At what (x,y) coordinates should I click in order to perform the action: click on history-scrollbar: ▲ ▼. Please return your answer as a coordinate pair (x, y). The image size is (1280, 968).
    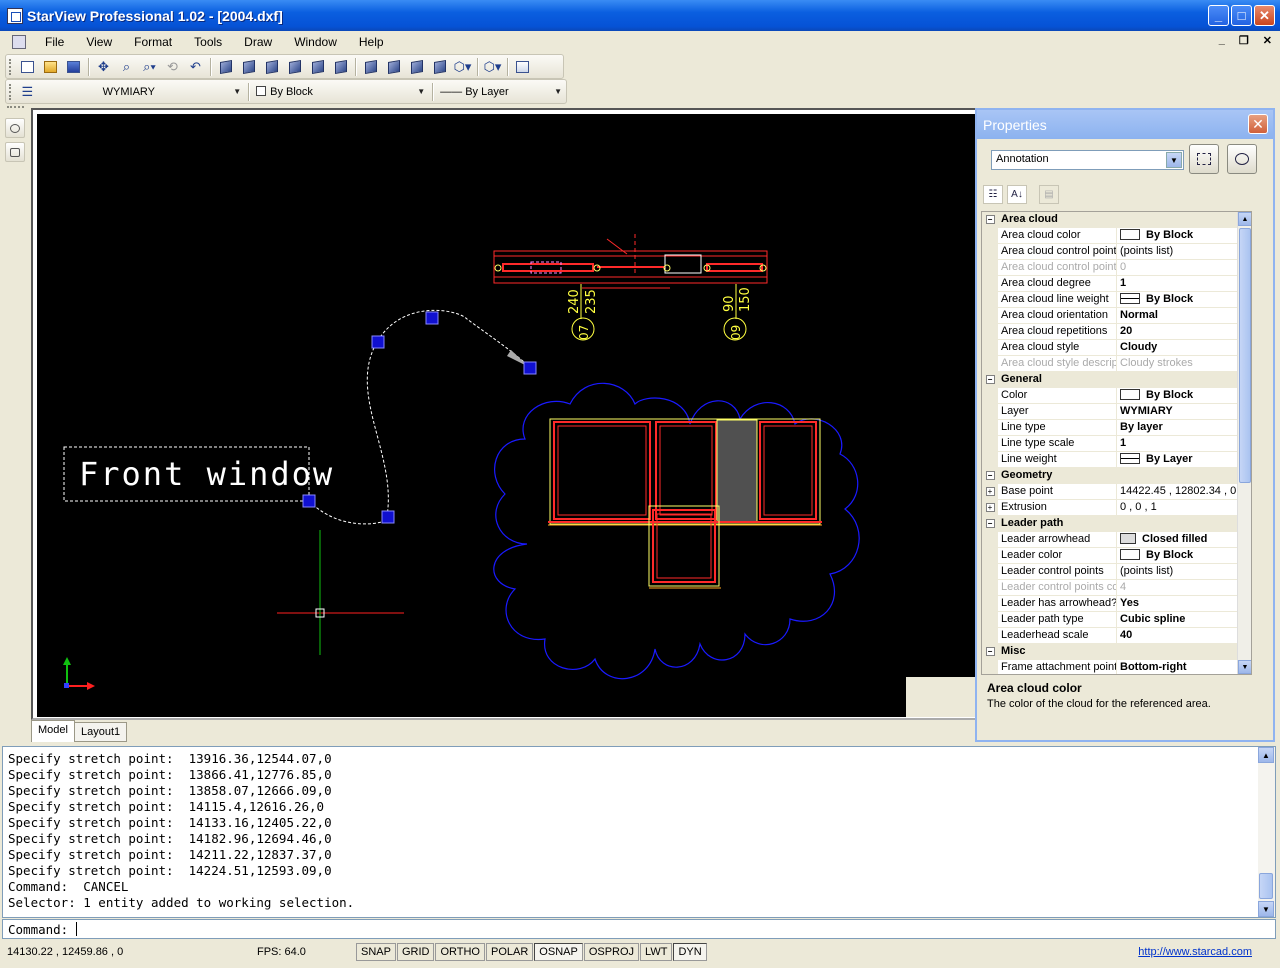
    Looking at the image, I should click on (1266, 832).